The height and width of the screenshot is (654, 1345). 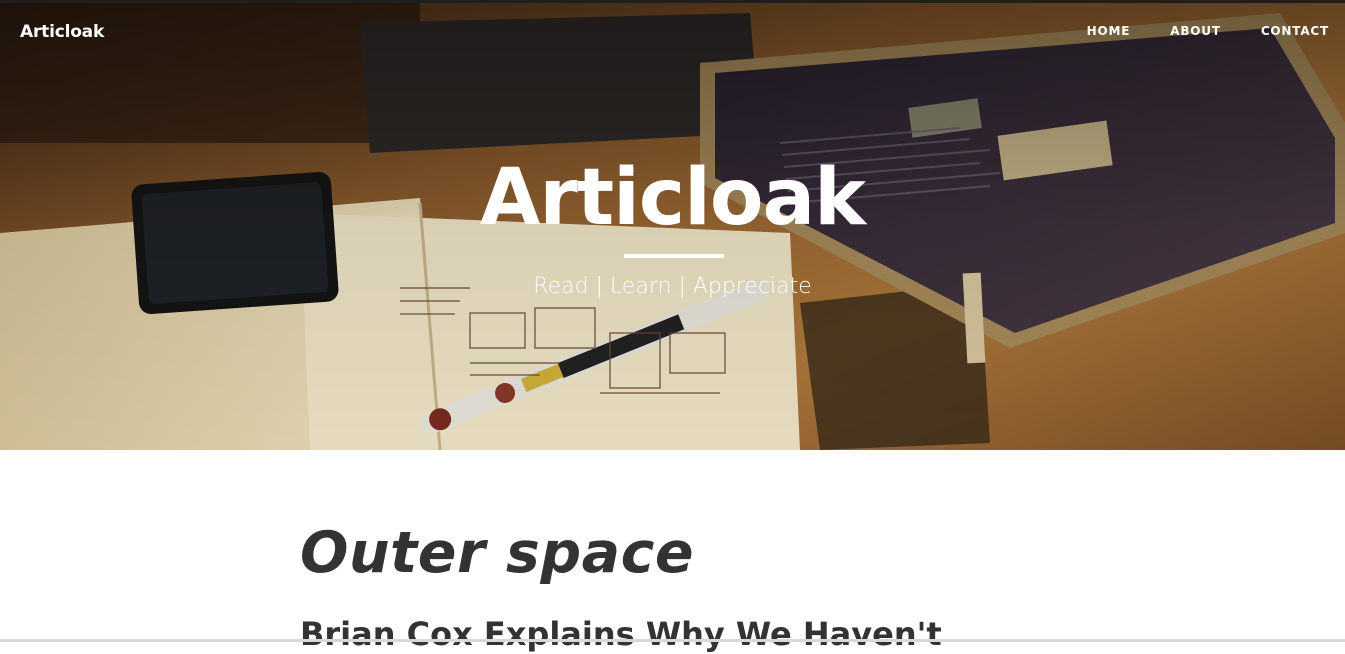 What do you see at coordinates (1109, 31) in the screenshot?
I see `nav-link-home: HOME` at bounding box center [1109, 31].